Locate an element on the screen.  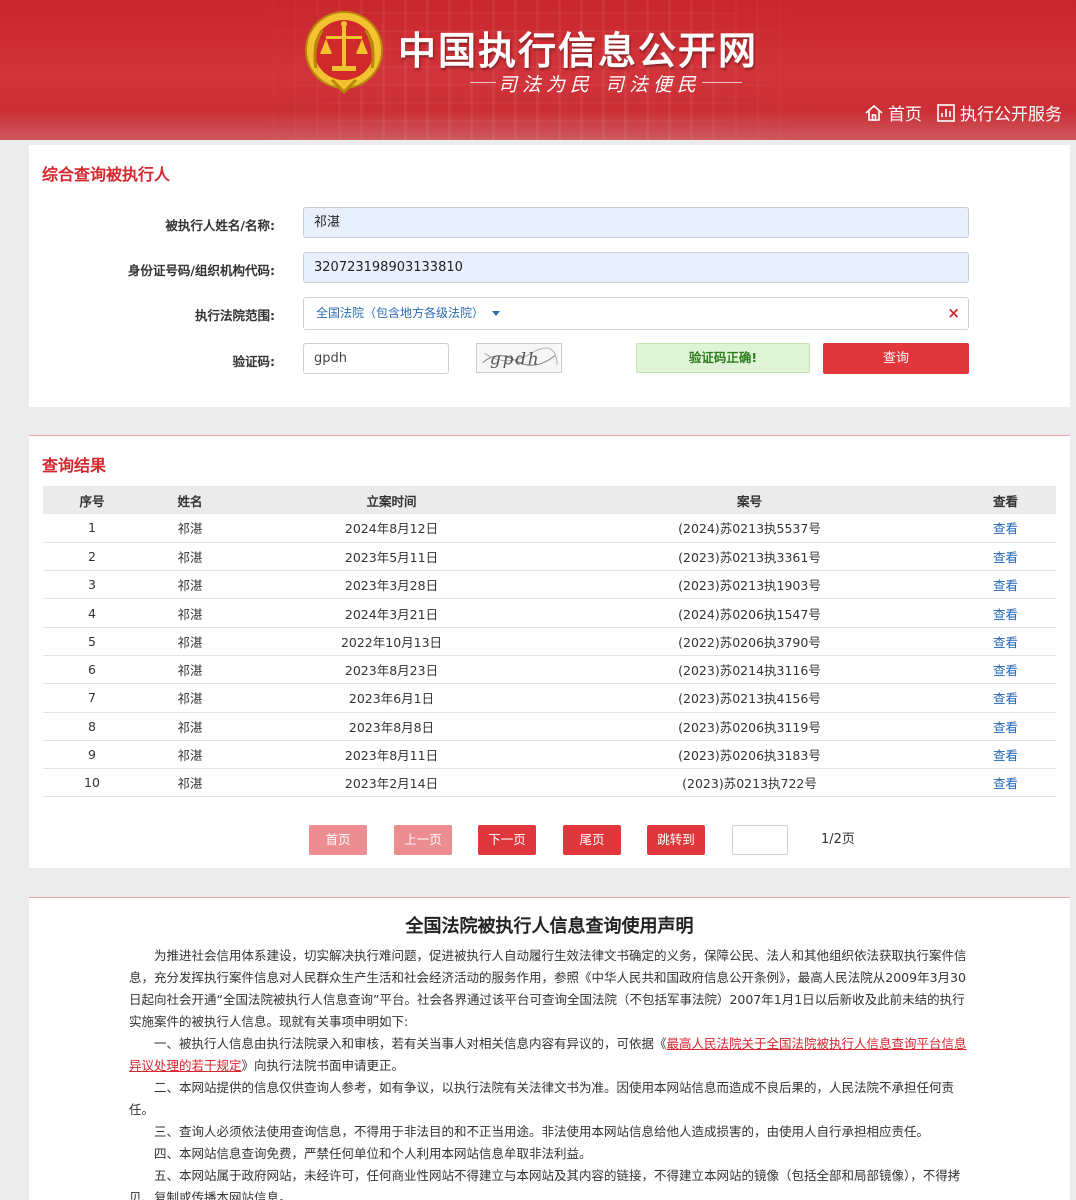
site-header: 中国执行信息公开网 司法为民 司法便民 首页 执行公开服务 is located at coordinates (538, 70).